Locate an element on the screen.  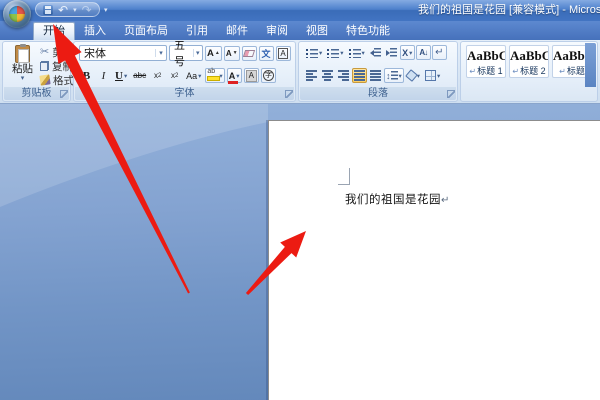
document-text: 我们的祖国是花园↵ is located at coordinates (397, 199).